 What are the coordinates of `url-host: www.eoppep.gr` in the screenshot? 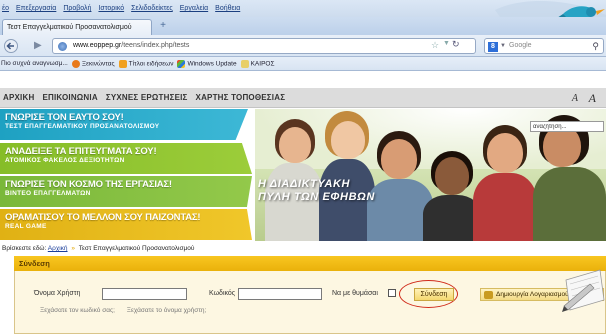 It's located at (97, 45).